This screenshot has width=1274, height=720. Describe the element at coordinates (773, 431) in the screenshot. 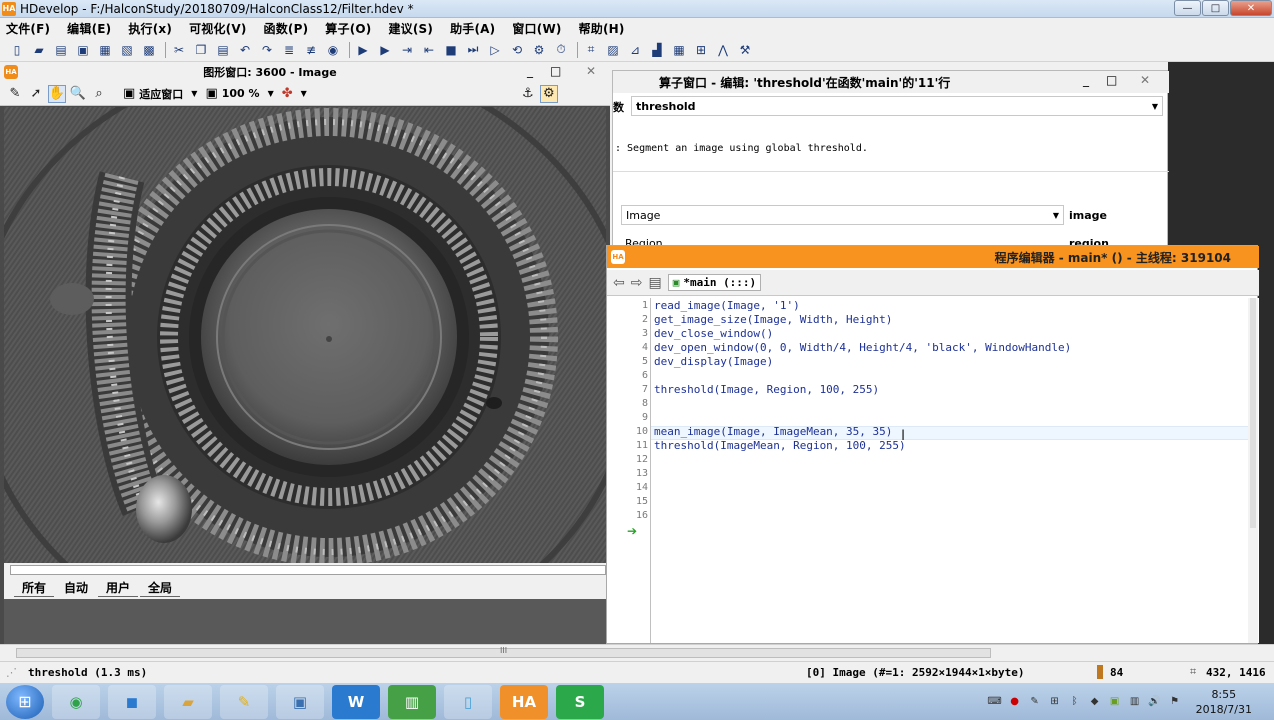

I see `code-line: mean_image(Image, ImageMean, 35, 35)` at that location.